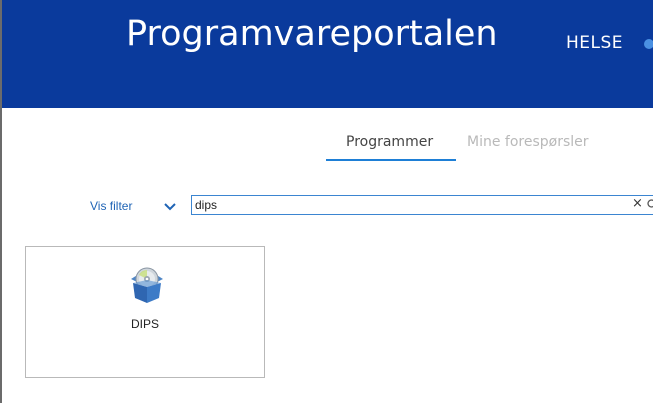 The width and height of the screenshot is (653, 403). What do you see at coordinates (170, 207) in the screenshot?
I see `chevron-down-icon` at bounding box center [170, 207].